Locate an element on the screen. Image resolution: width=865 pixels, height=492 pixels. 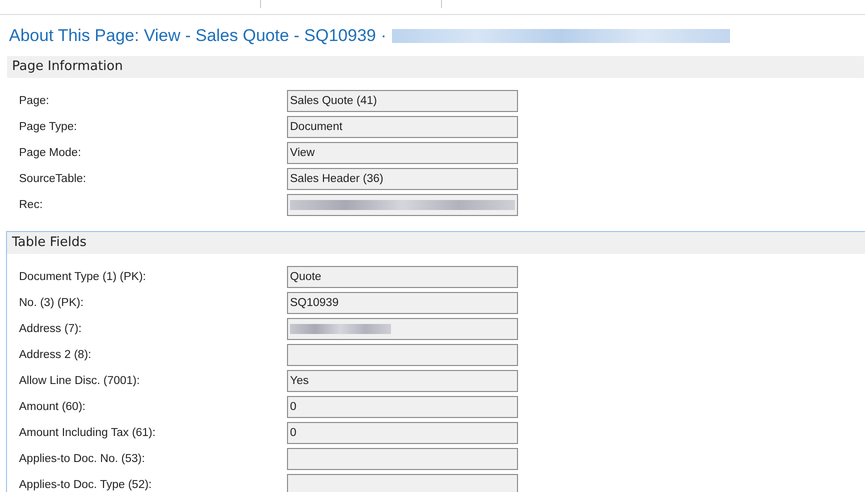
section-header: Page Information is located at coordinates (435, 67).